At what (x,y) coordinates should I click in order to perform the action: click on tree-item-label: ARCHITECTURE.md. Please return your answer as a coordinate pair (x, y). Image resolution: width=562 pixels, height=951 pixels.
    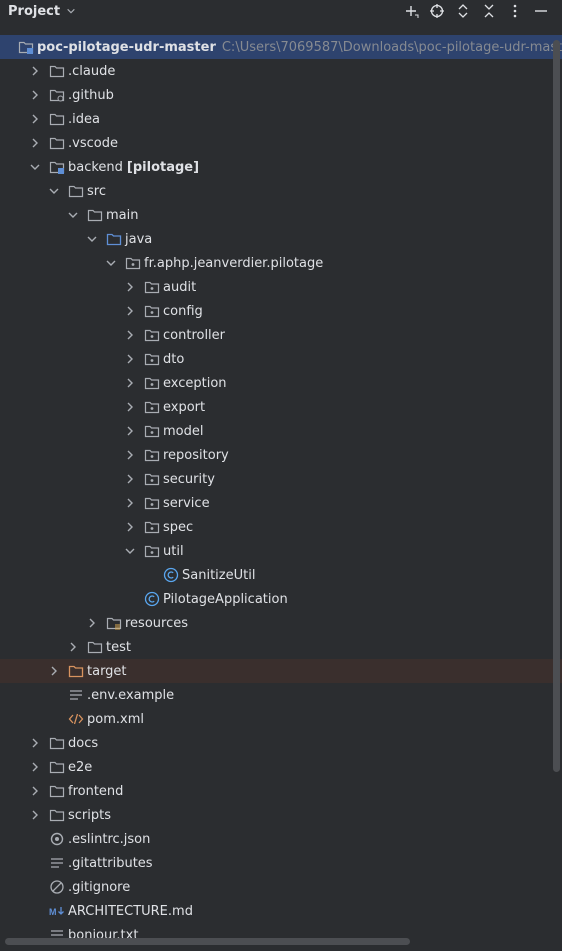
    Looking at the image, I should click on (130, 911).